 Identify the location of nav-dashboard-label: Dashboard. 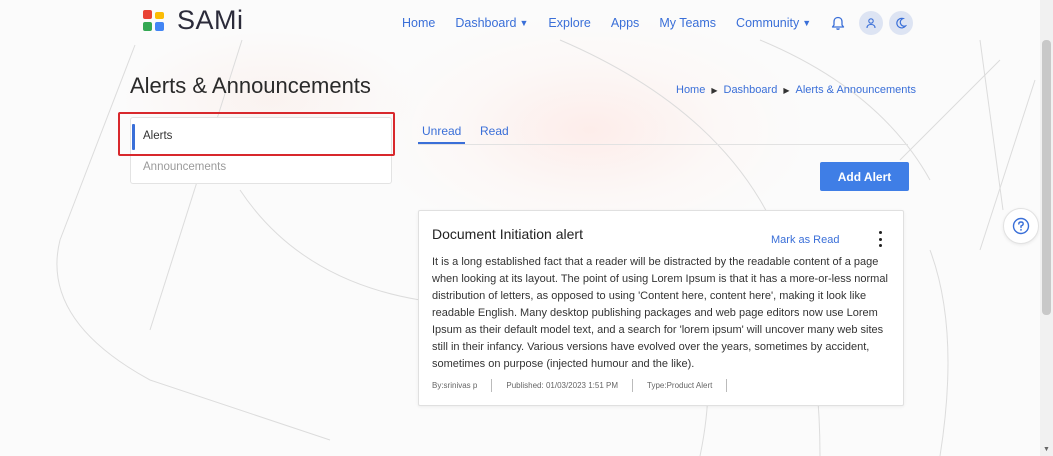
(486, 23).